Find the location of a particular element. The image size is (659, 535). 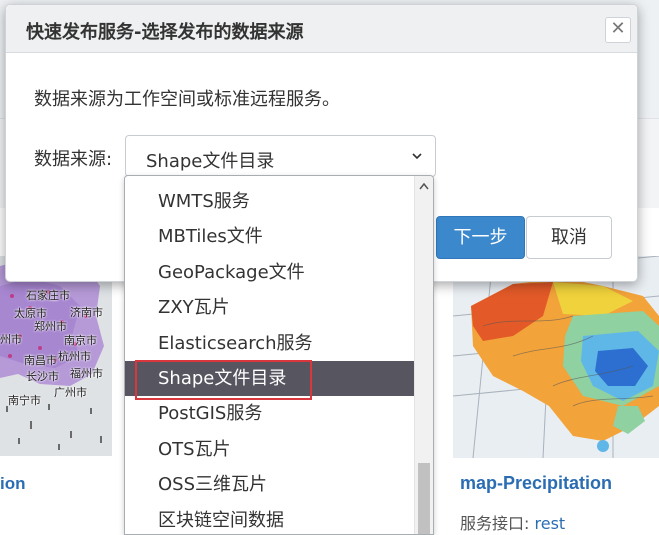

dropdown-option: Elasticsearch服务 is located at coordinates (269, 343).